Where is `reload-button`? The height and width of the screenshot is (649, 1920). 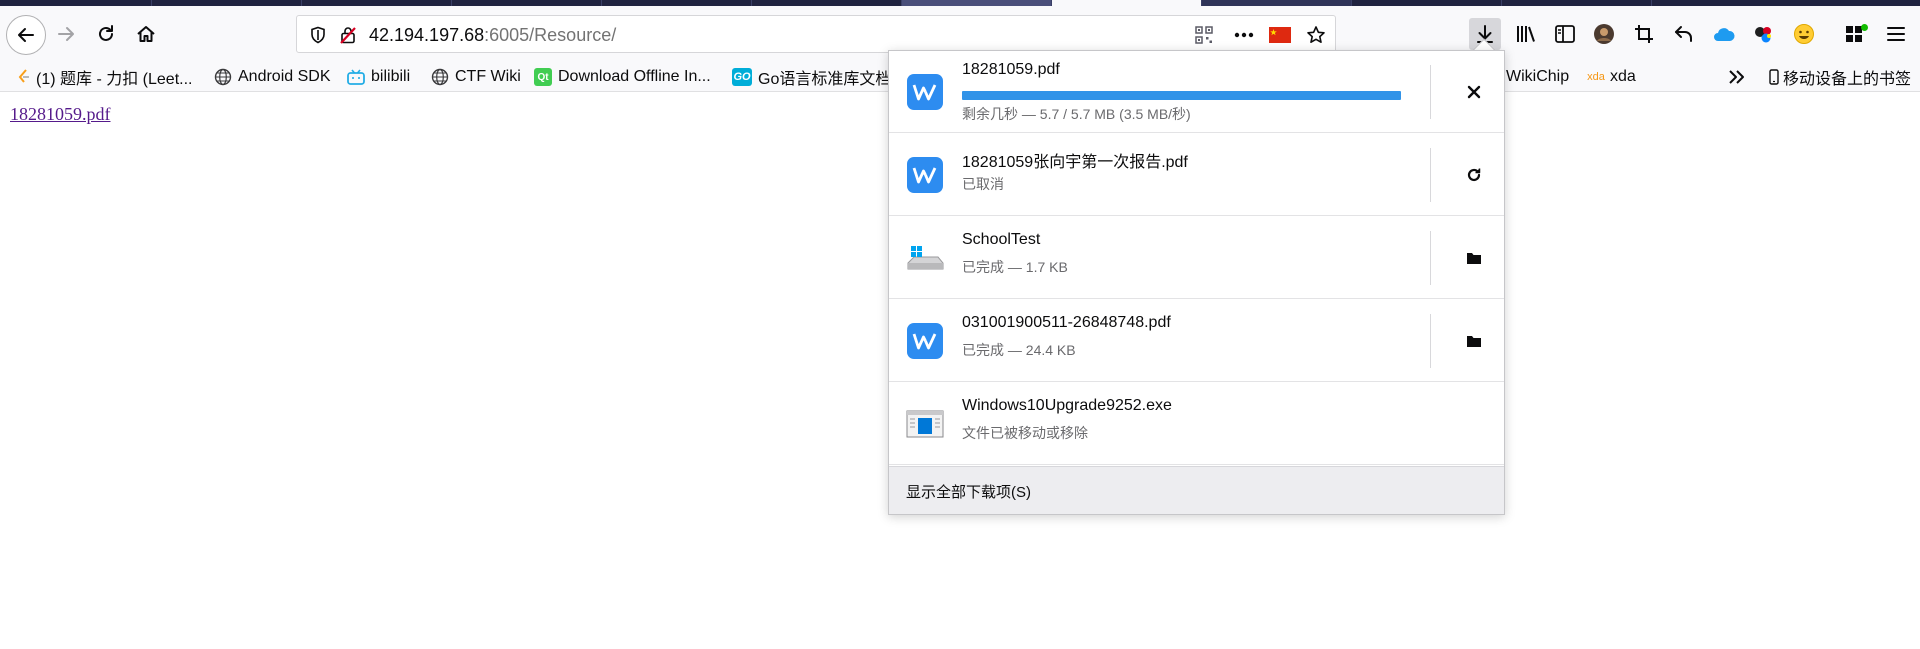 reload-button is located at coordinates (106, 34).